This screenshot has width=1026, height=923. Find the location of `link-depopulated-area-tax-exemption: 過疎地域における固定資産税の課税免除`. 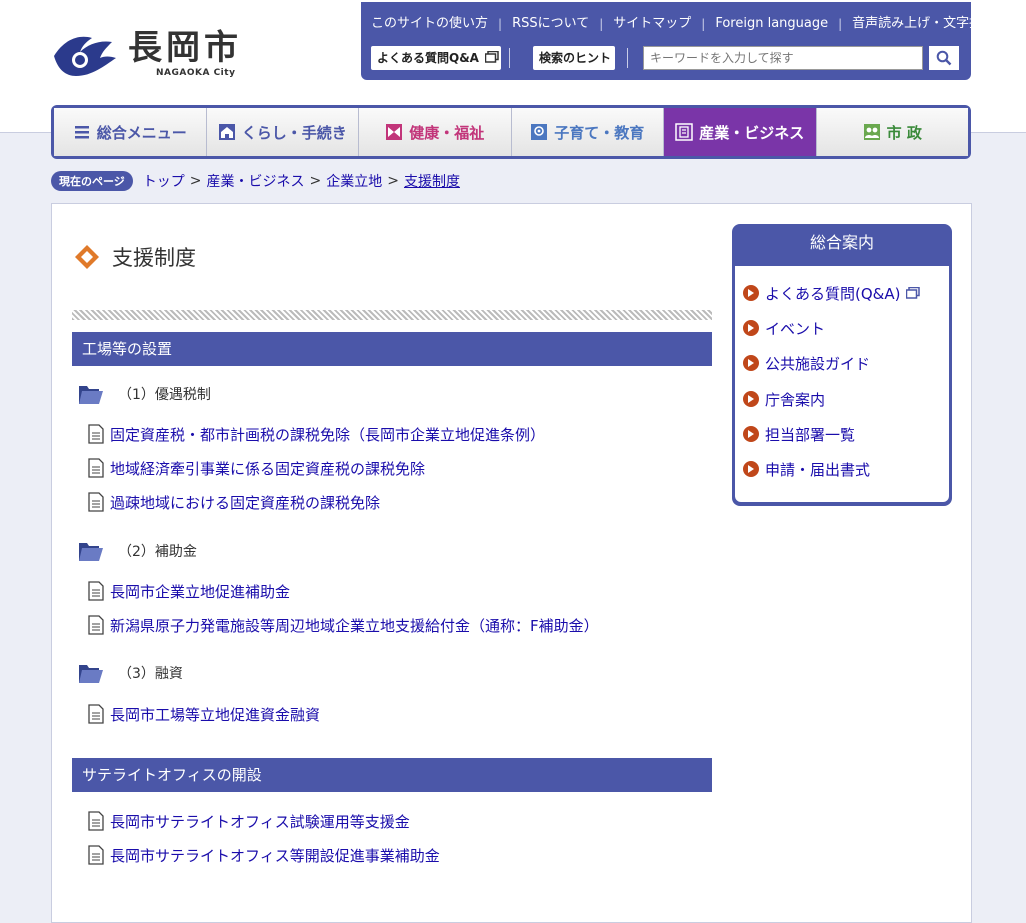

link-depopulated-area-tax-exemption: 過疎地域における固定資産税の課税免除 is located at coordinates (245, 502).